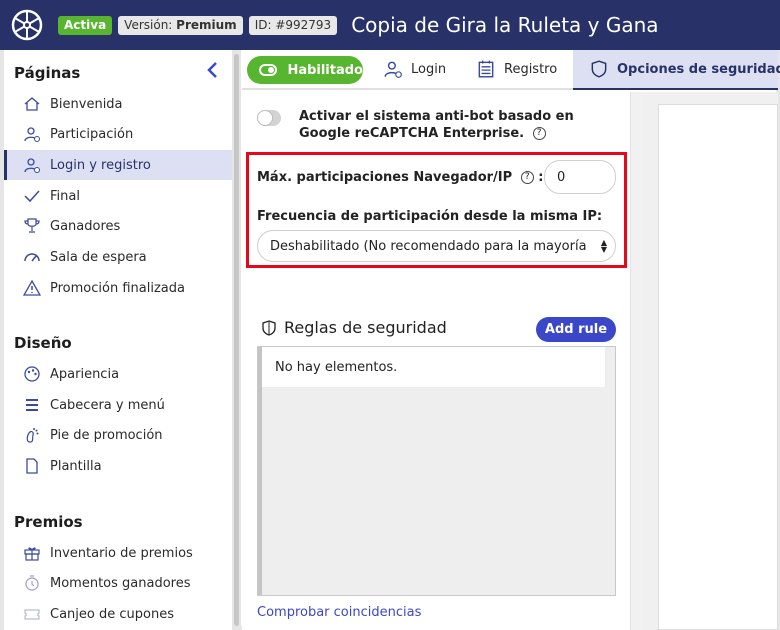 This screenshot has height=630, width=780. What do you see at coordinates (339, 612) in the screenshot?
I see `check-matches-link: Comprobar coincidencias` at bounding box center [339, 612].